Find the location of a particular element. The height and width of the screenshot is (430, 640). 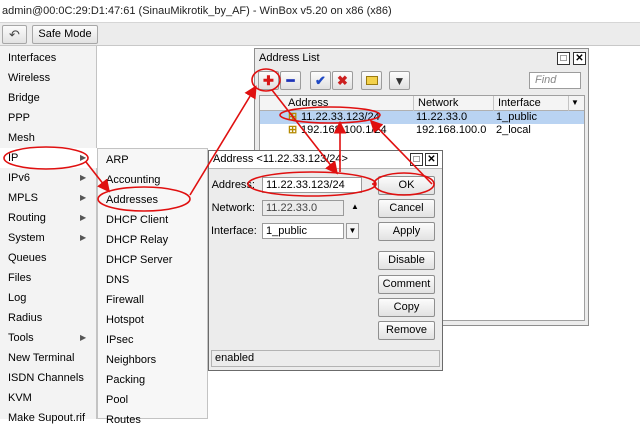

add-button-highlight-ellipse is located at coordinates (266, 80).